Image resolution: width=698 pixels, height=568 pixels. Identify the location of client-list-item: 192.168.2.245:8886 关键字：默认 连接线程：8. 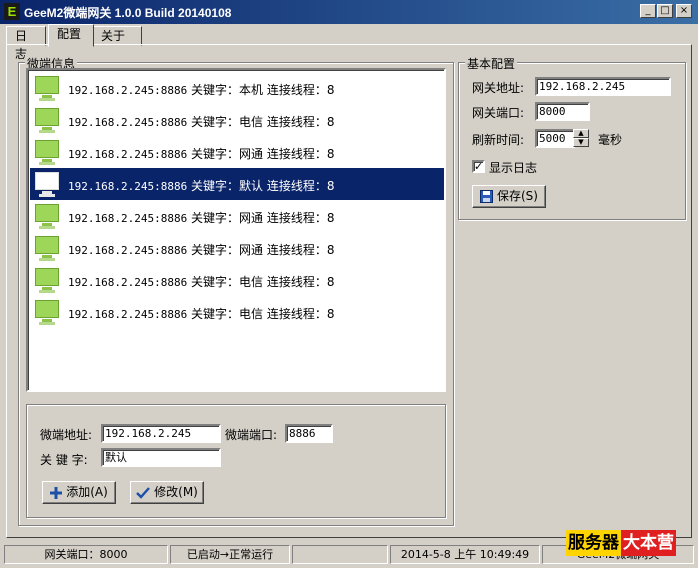
(237, 184).